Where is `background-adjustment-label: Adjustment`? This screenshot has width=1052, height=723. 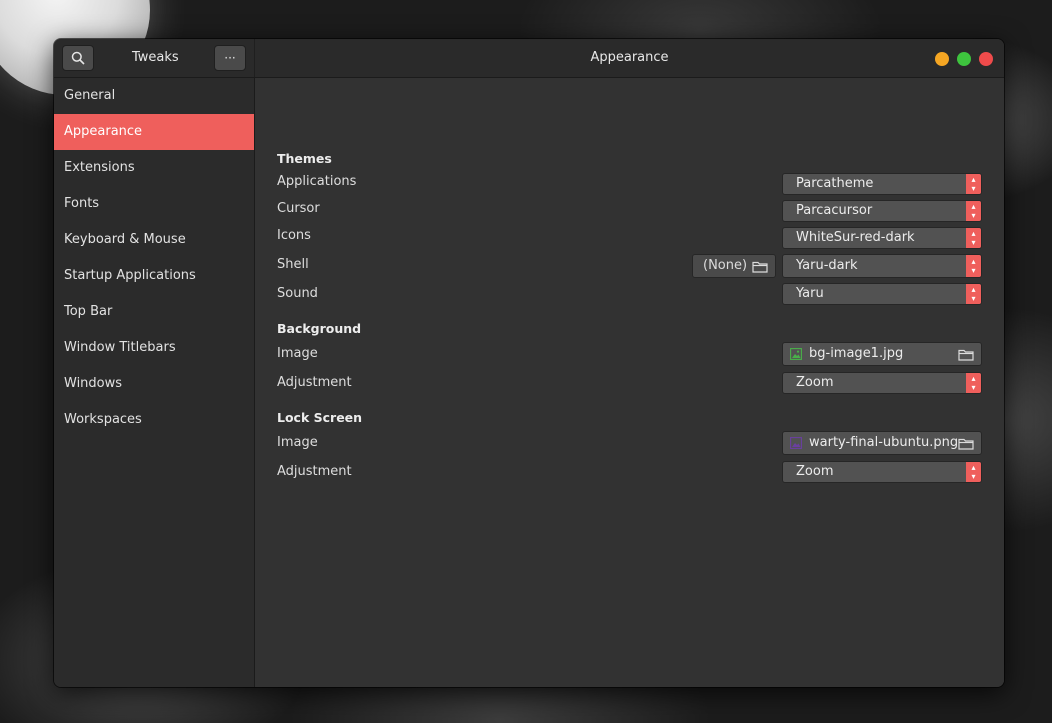 background-adjustment-label: Adjustment is located at coordinates (314, 382).